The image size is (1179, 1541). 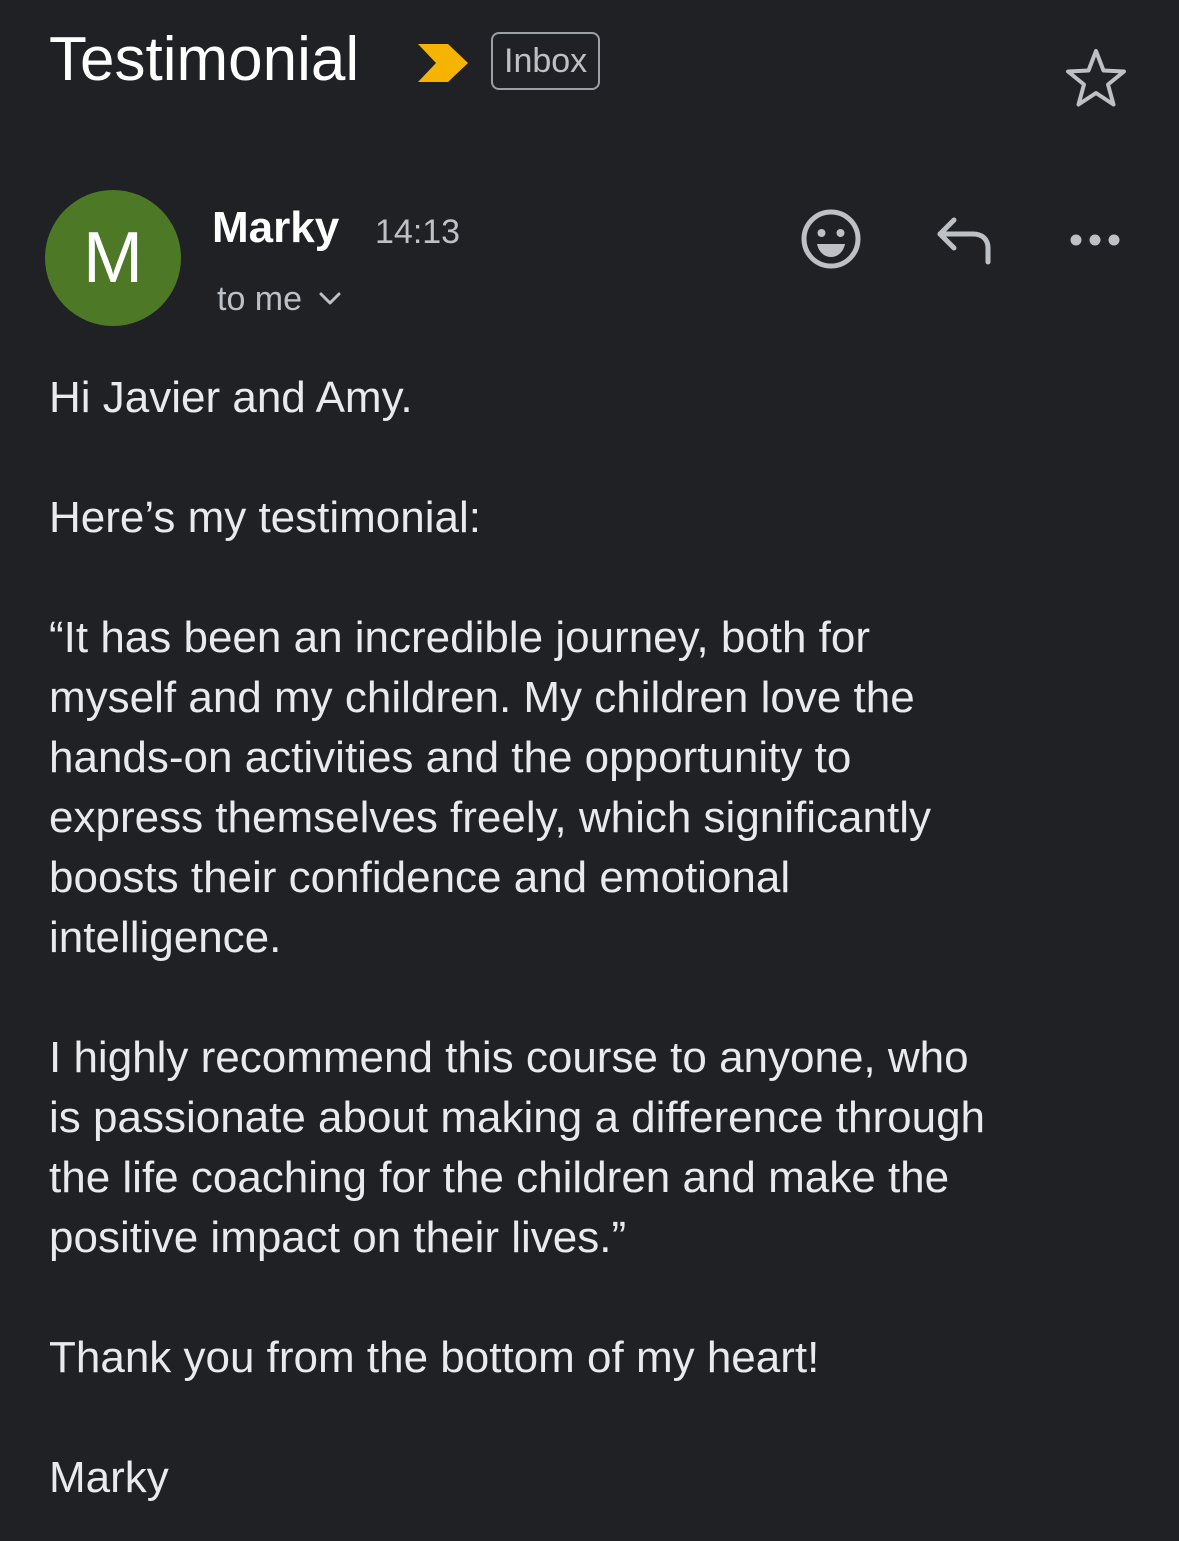 What do you see at coordinates (418, 232) in the screenshot?
I see `send-time: 14:13` at bounding box center [418, 232].